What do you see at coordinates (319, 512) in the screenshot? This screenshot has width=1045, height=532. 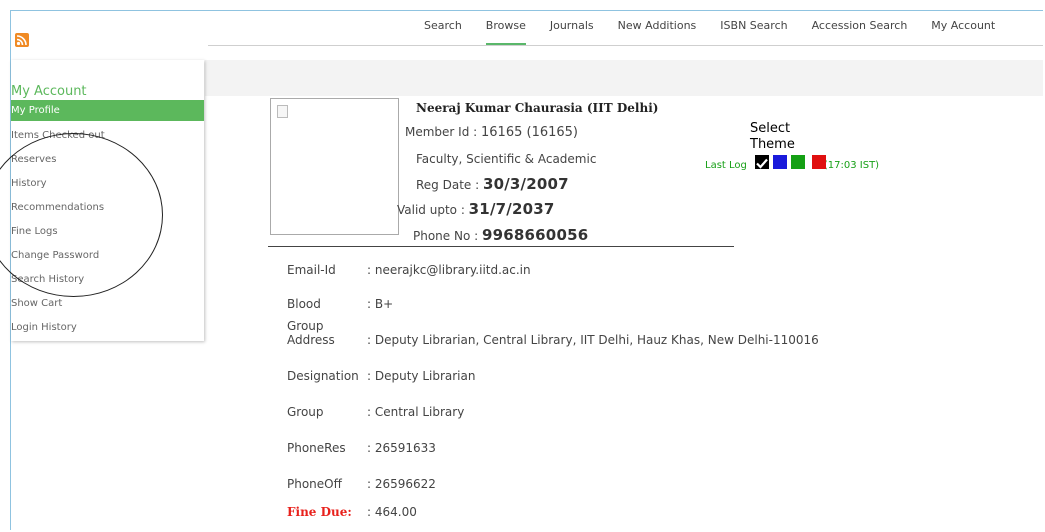 I see `fine-due-label: Fine Due:` at bounding box center [319, 512].